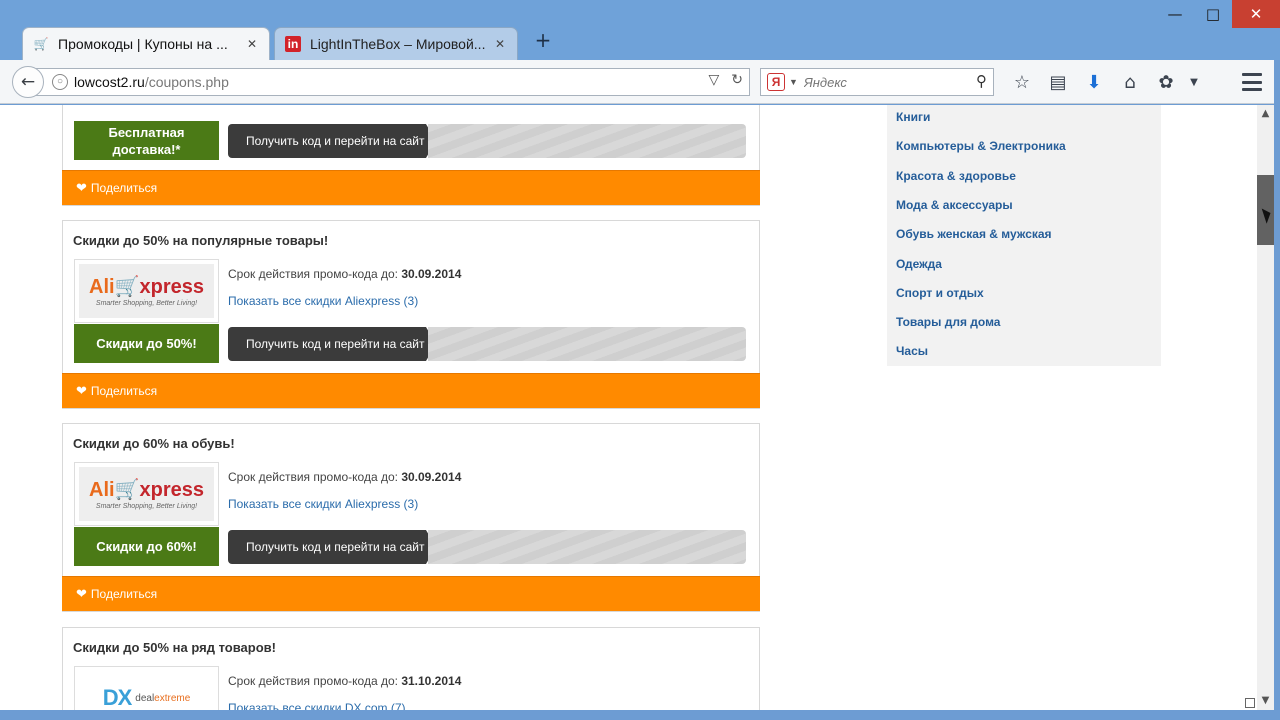 Image resolution: width=1280 pixels, height=720 pixels. Describe the element at coordinates (1166, 82) in the screenshot. I see `addon-icon: ✿` at that location.